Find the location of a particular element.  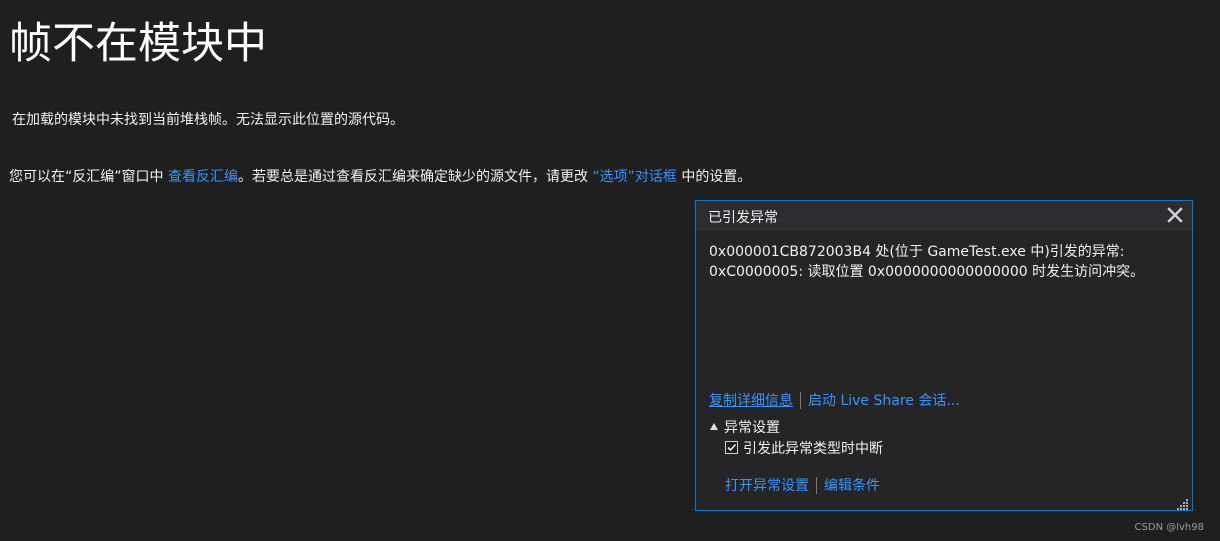

collapse-triangle-icon is located at coordinates (714, 426).